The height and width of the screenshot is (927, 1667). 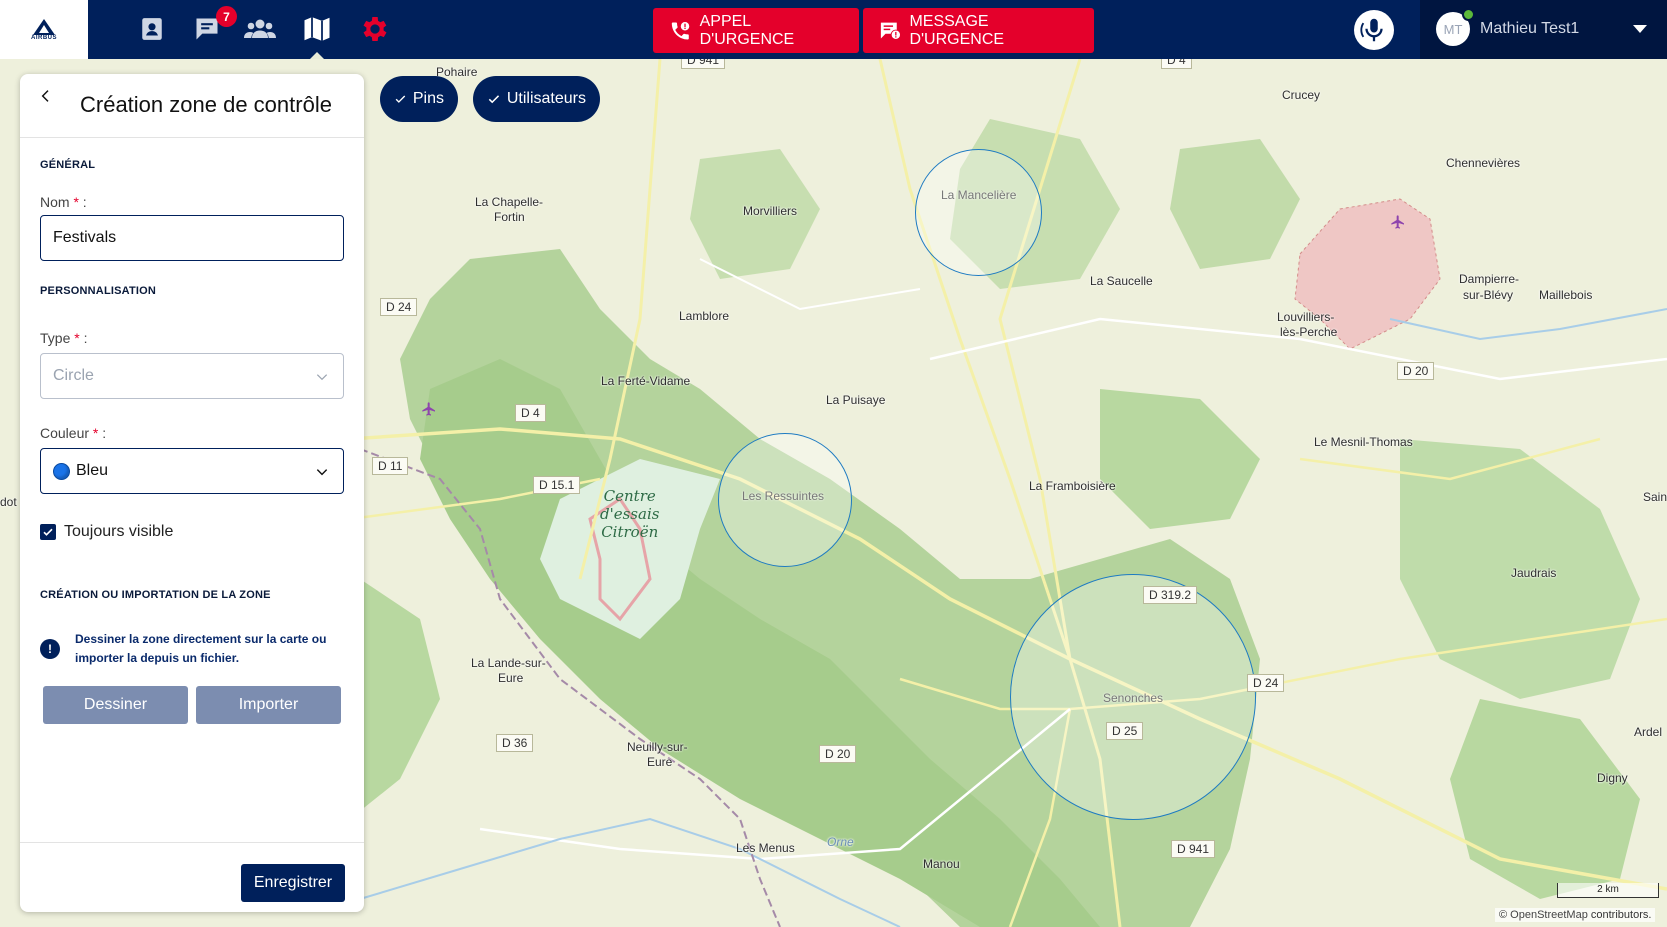 I want to click on color-label: Couleur * :, so click(x=73, y=433).